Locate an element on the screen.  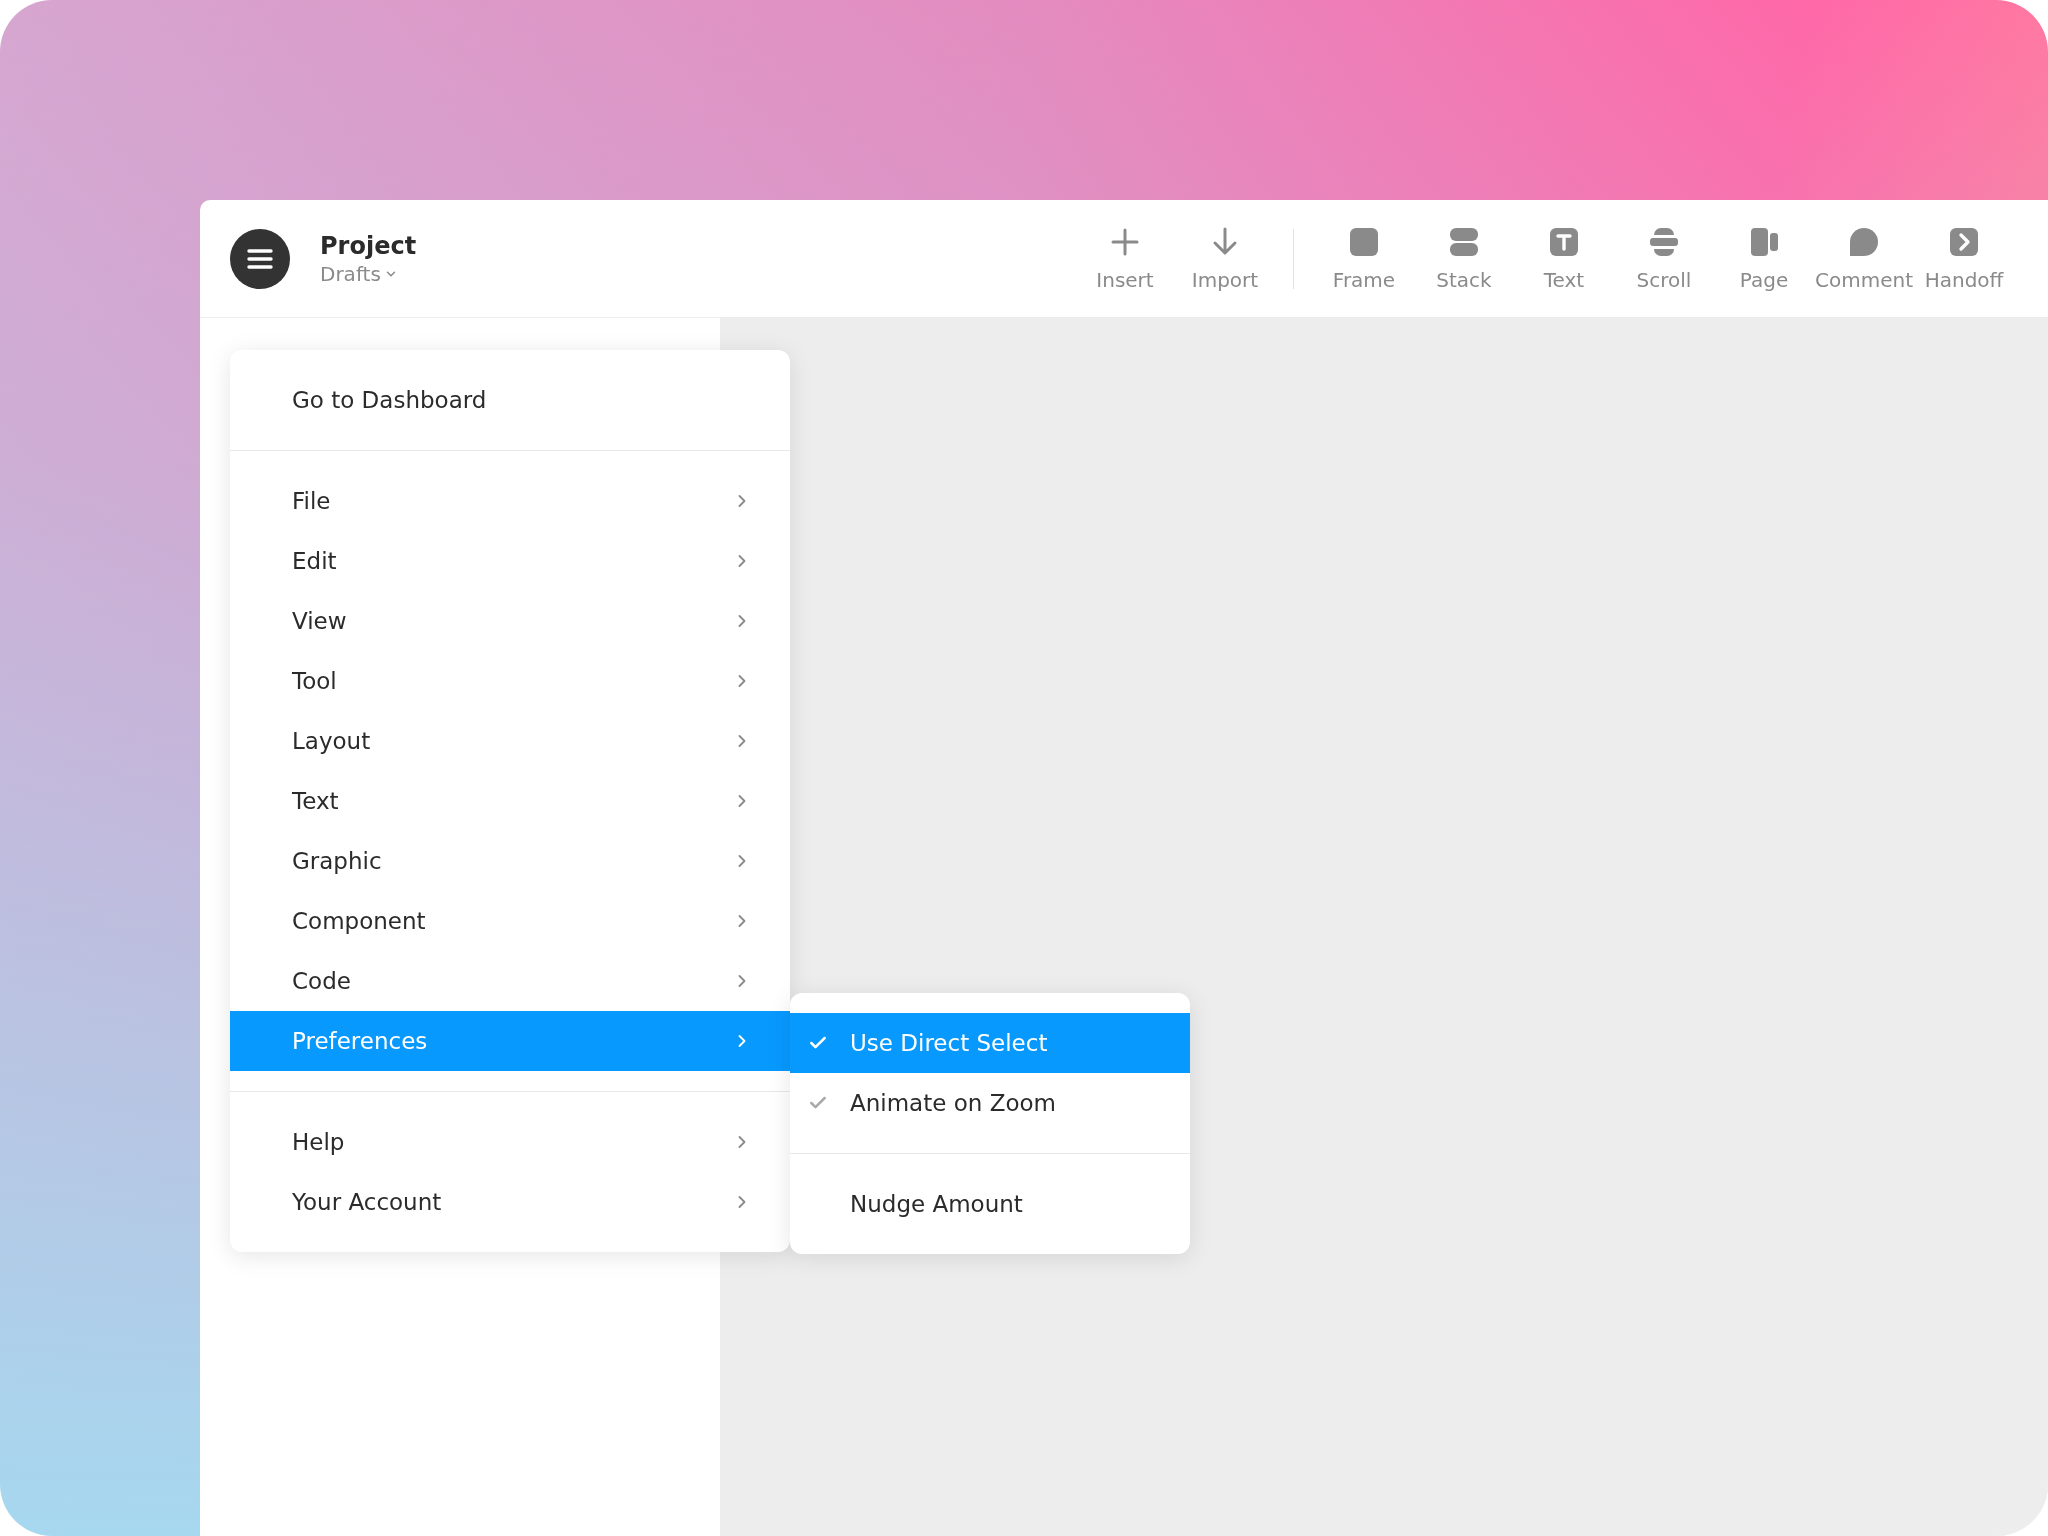
menu-item: Graphic is located at coordinates (510, 861).